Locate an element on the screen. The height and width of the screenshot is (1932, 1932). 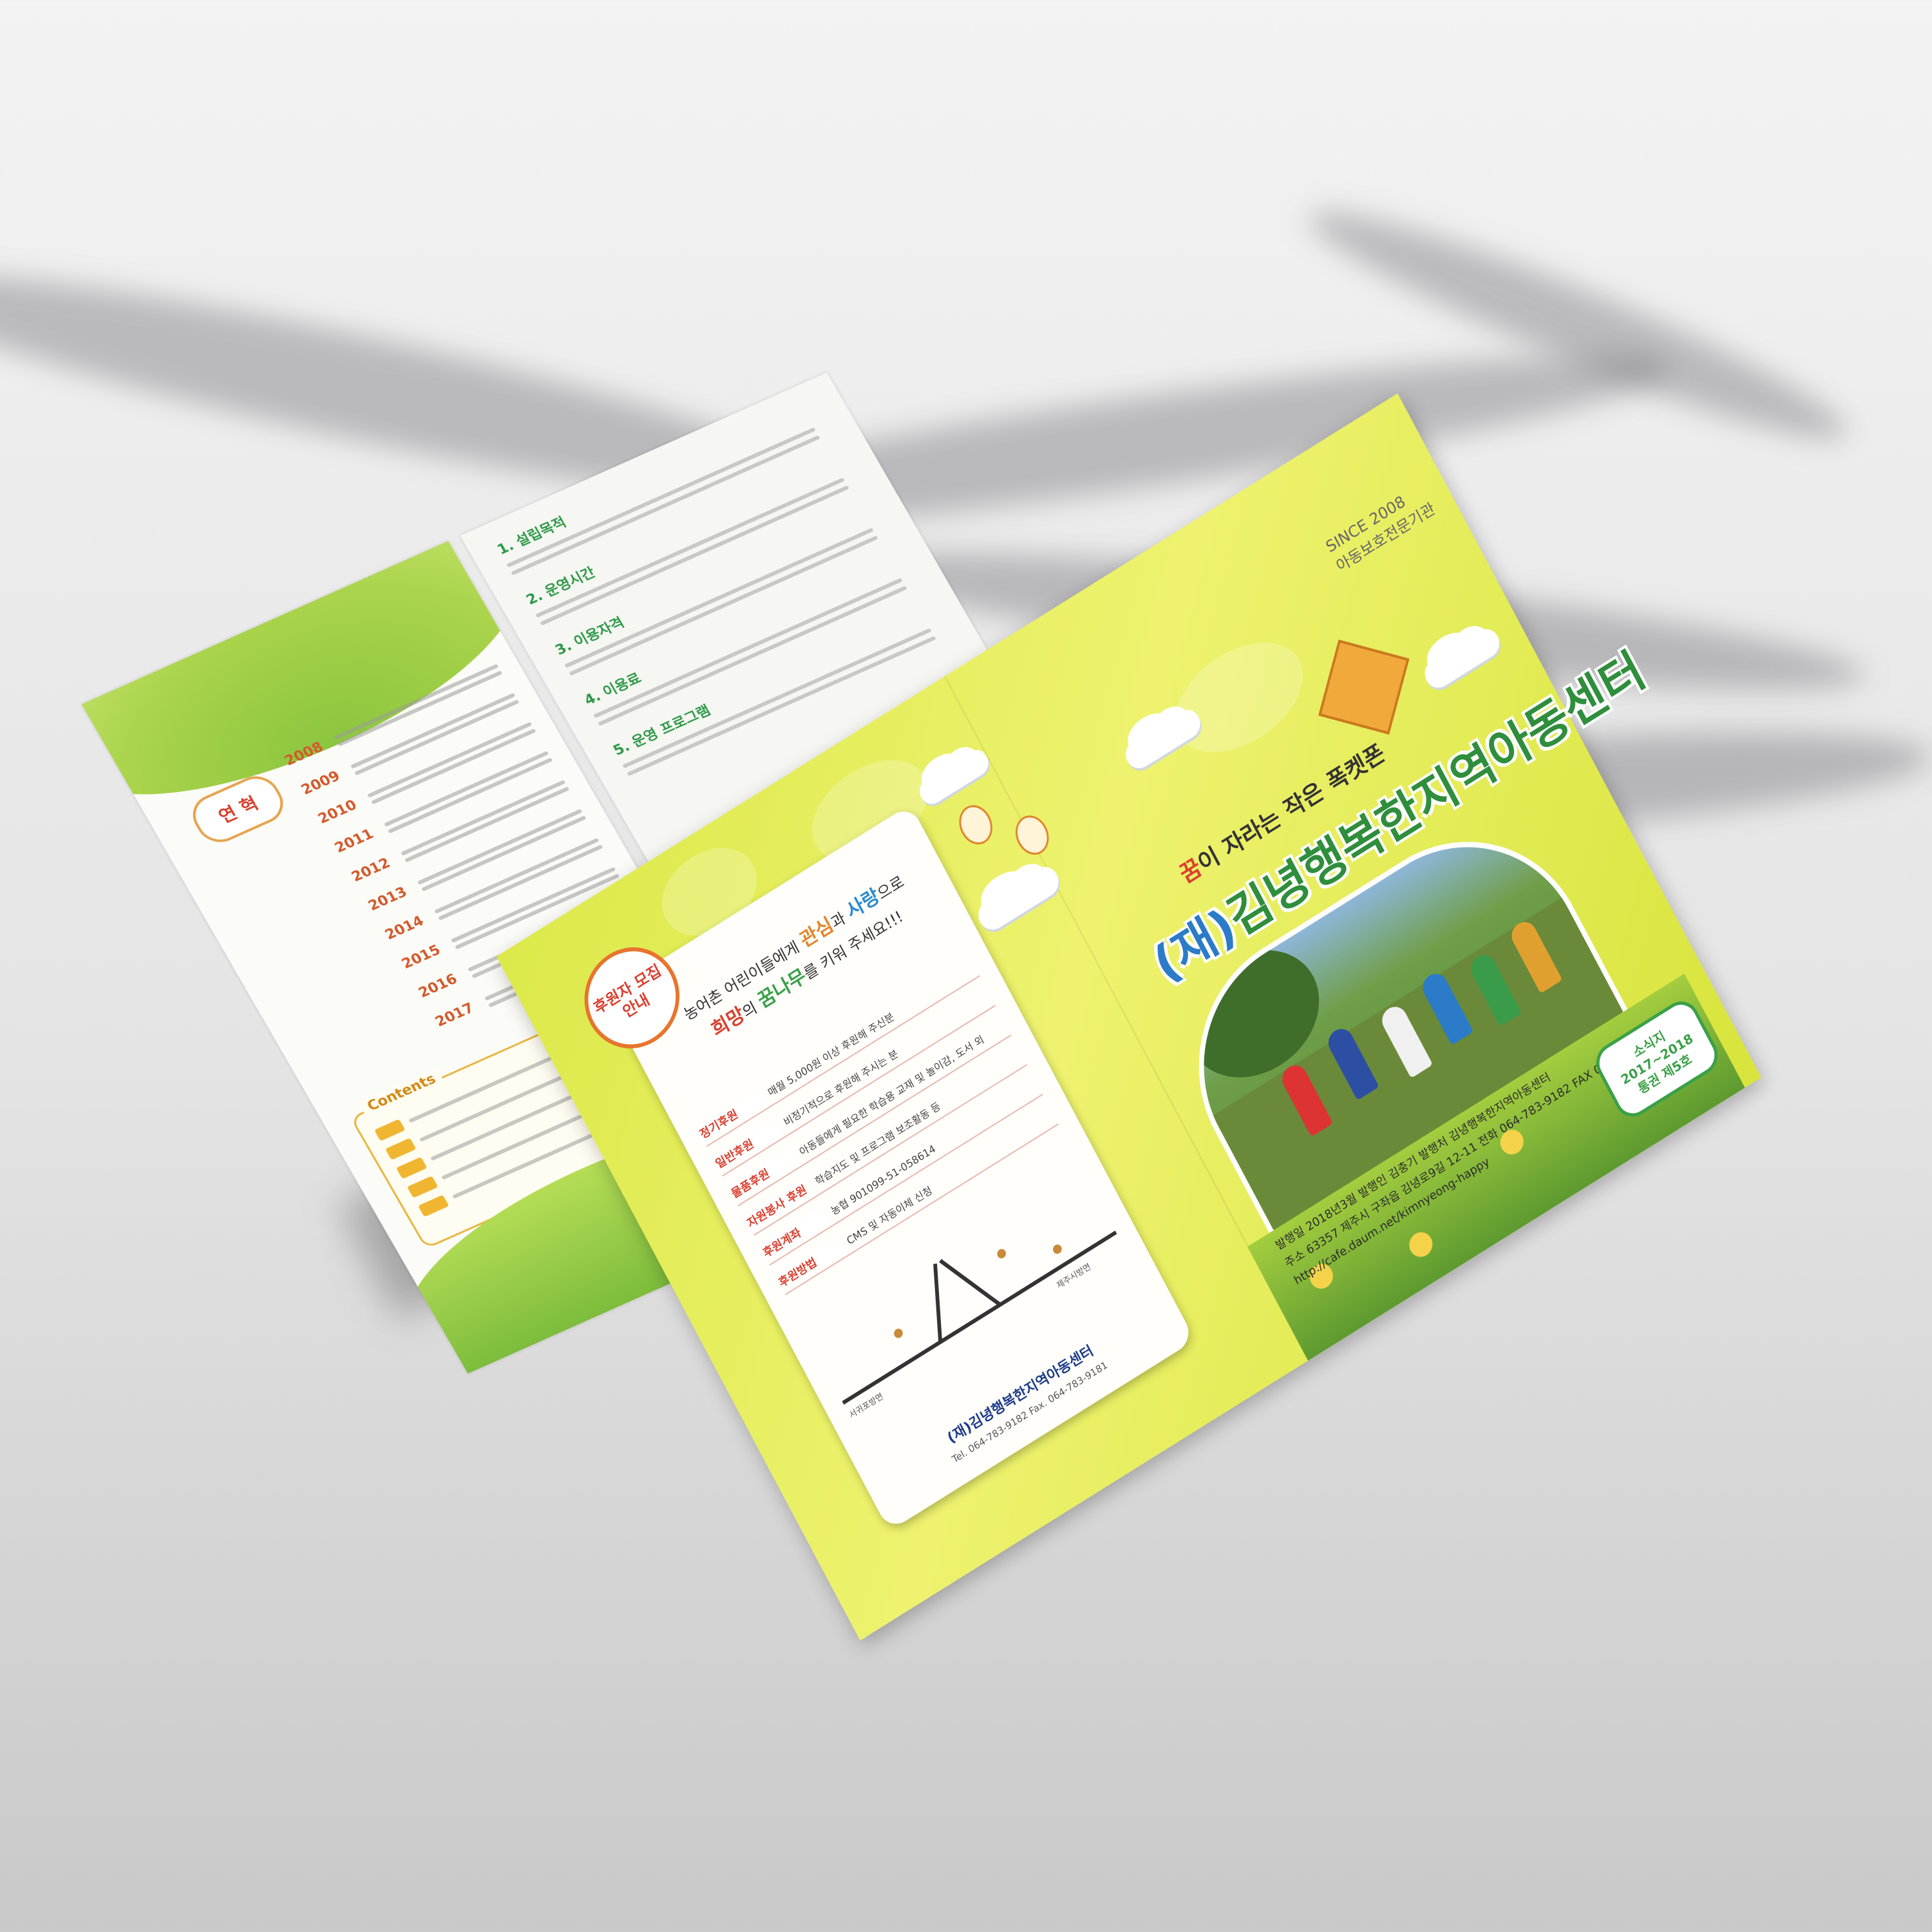
timeline-year: 2009 is located at coordinates (320, 783).